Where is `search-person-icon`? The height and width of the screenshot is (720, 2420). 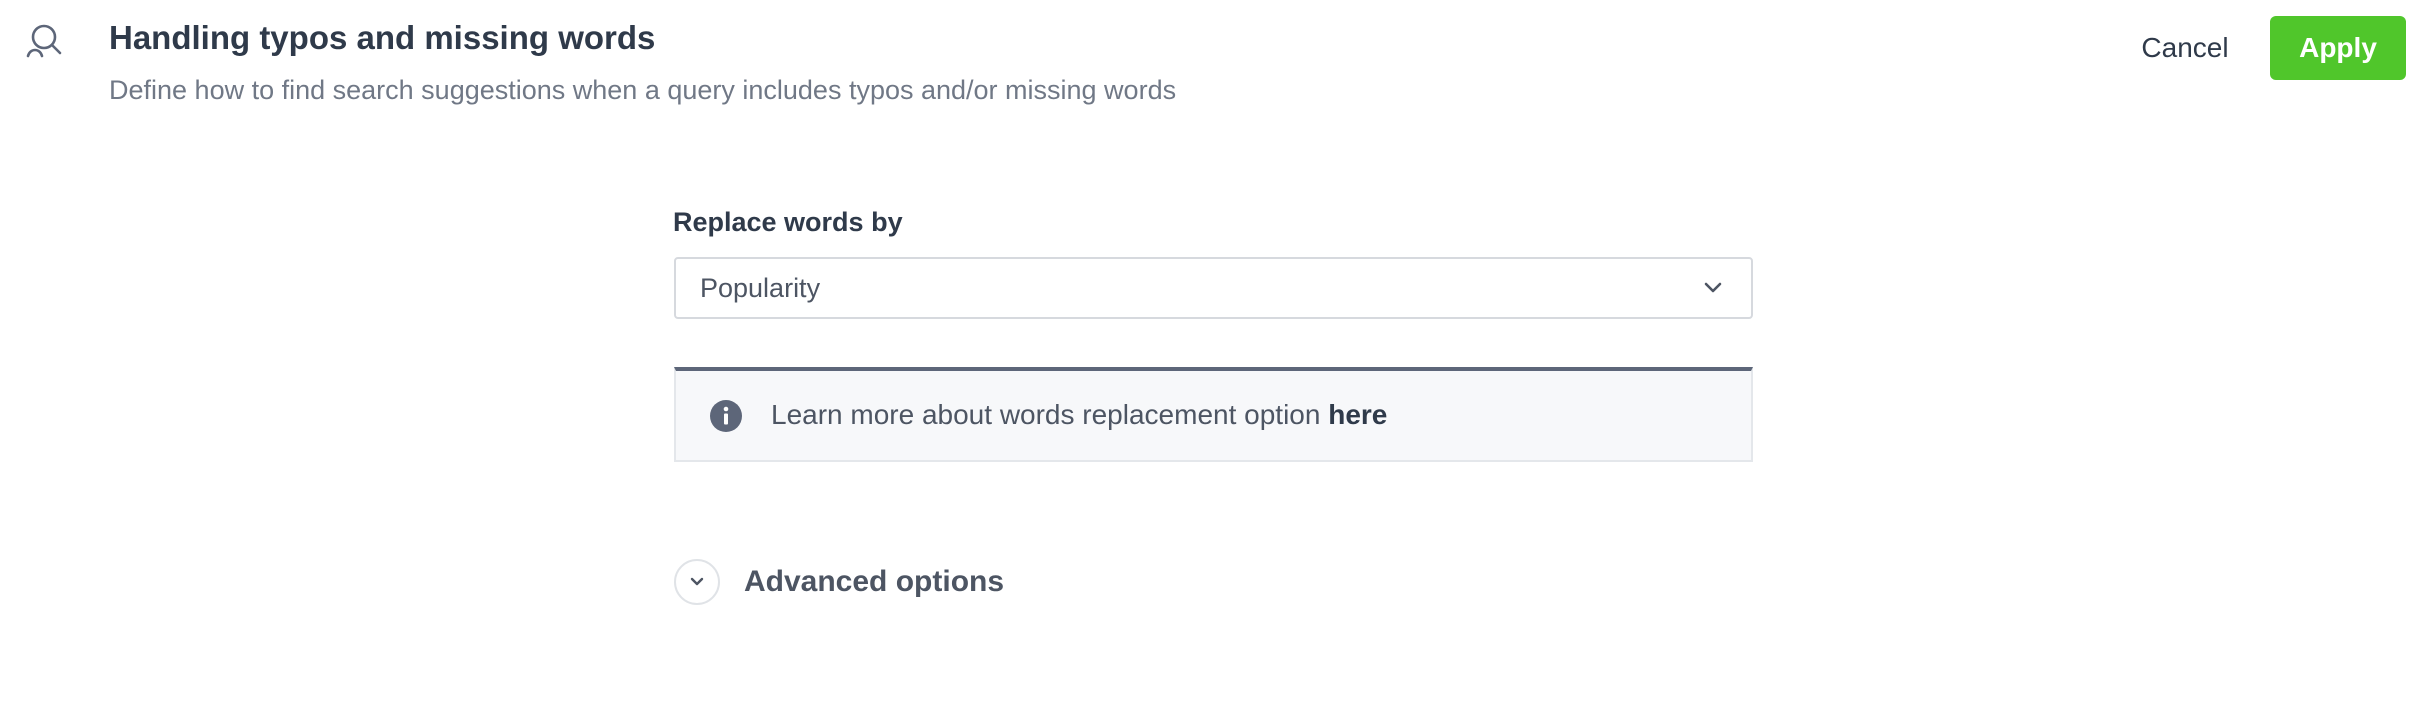 search-person-icon is located at coordinates (44, 42).